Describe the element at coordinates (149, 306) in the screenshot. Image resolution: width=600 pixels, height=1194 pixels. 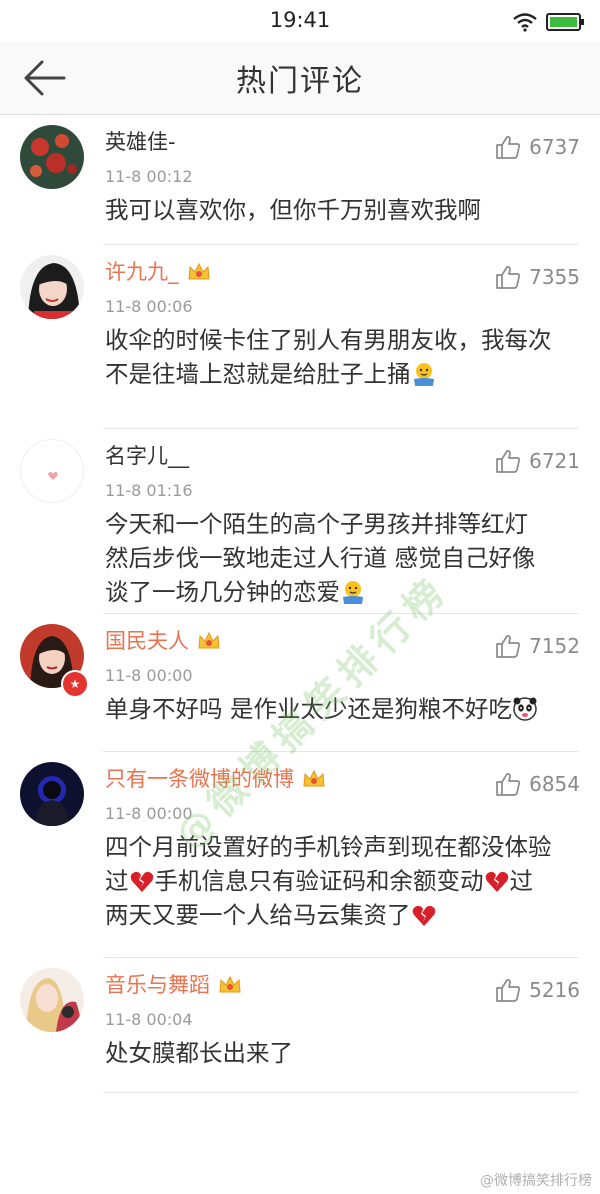
I see `comment-time: 11-8 00:06` at that location.